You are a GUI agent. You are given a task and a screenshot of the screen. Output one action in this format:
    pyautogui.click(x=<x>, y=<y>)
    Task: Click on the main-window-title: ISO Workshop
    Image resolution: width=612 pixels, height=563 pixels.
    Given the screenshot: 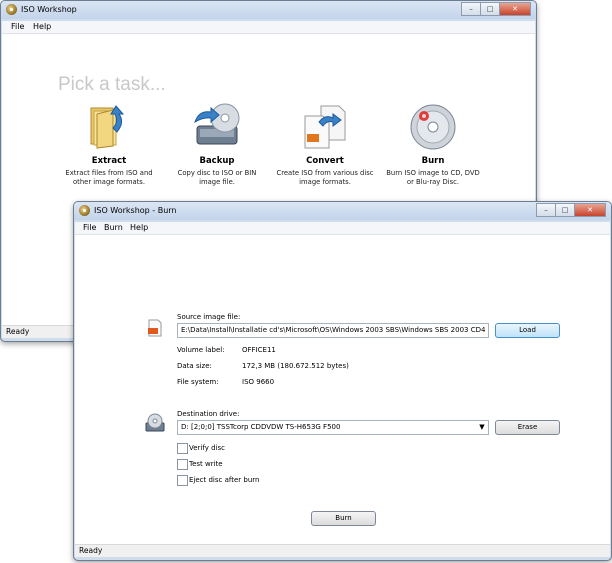 What is the action you would take?
    pyautogui.click(x=49, y=9)
    